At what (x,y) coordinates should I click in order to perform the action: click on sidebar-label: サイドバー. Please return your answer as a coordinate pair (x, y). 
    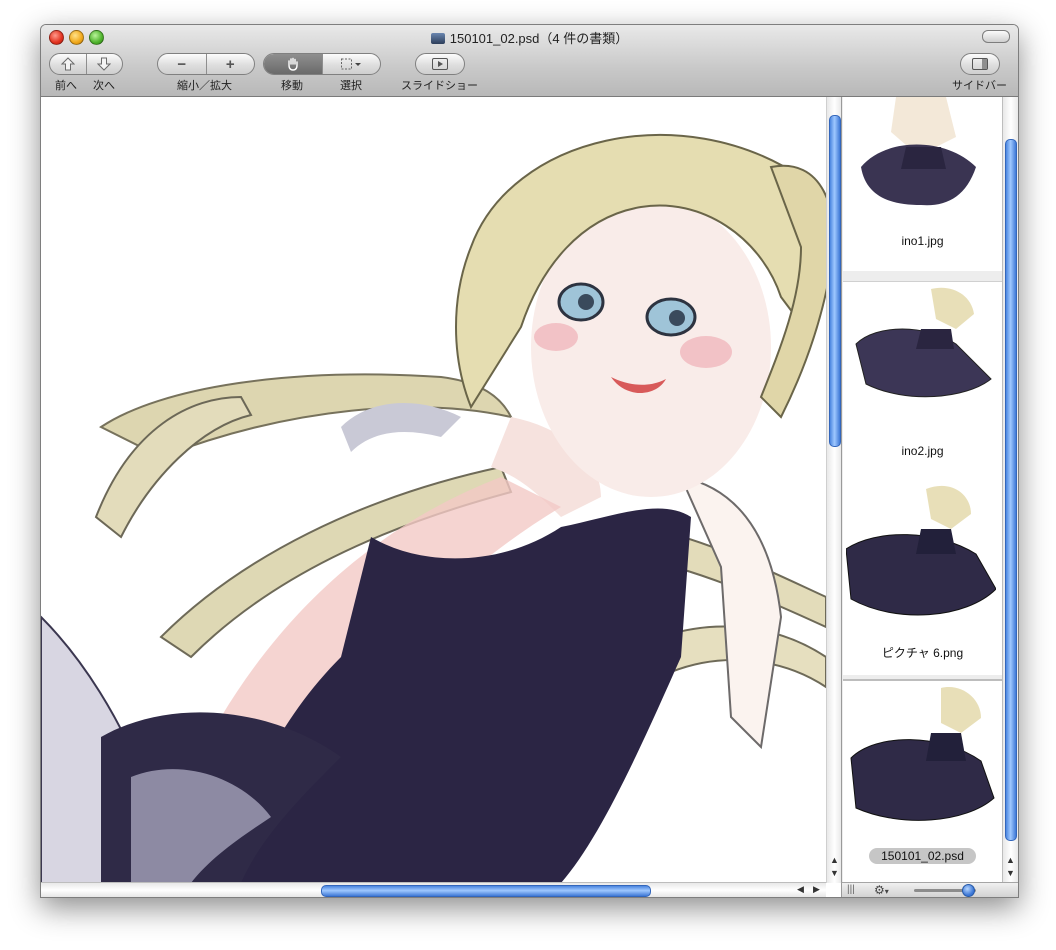
    Looking at the image, I should click on (979, 86).